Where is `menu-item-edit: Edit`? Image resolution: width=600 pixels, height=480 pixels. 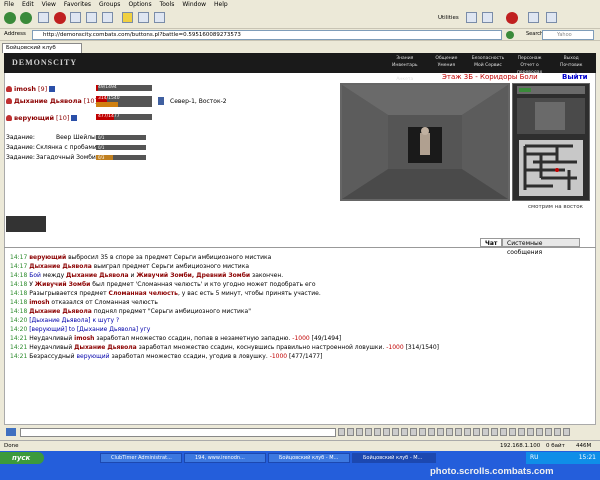 menu-item-edit: Edit is located at coordinates (28, 4).